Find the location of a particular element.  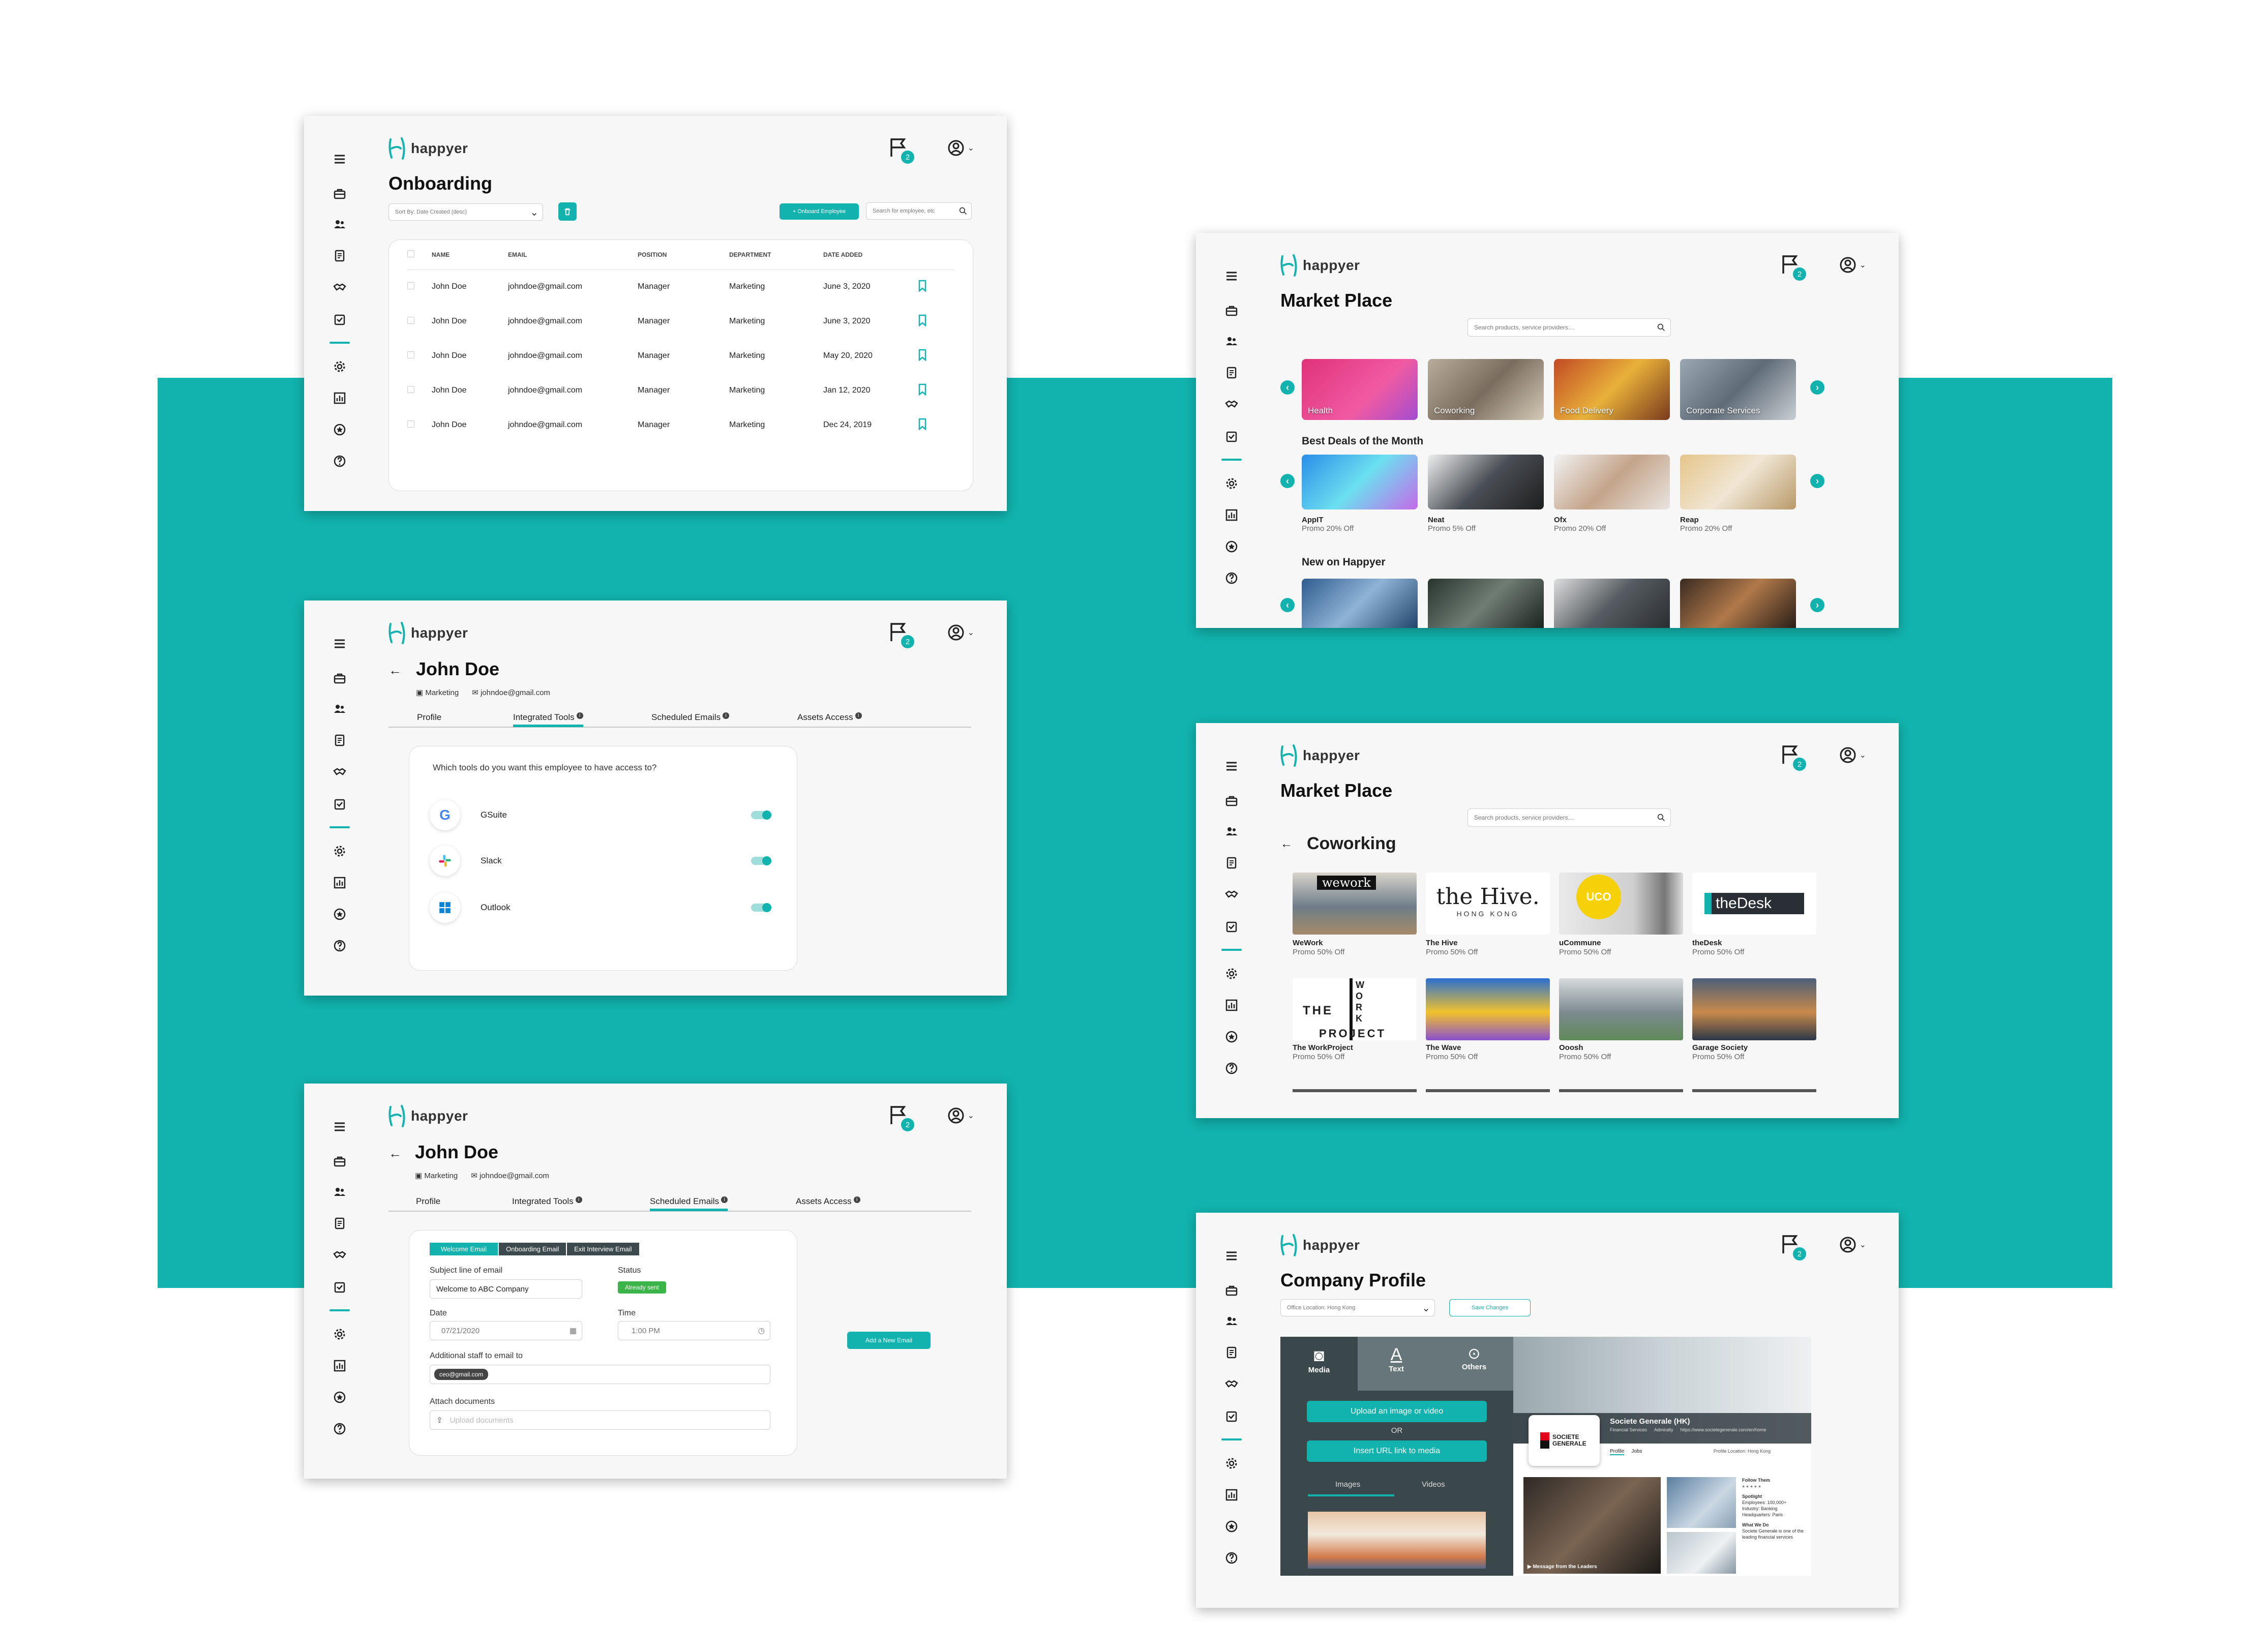

insert-url-button: Insert URL link to media is located at coordinates (1397, 1451).